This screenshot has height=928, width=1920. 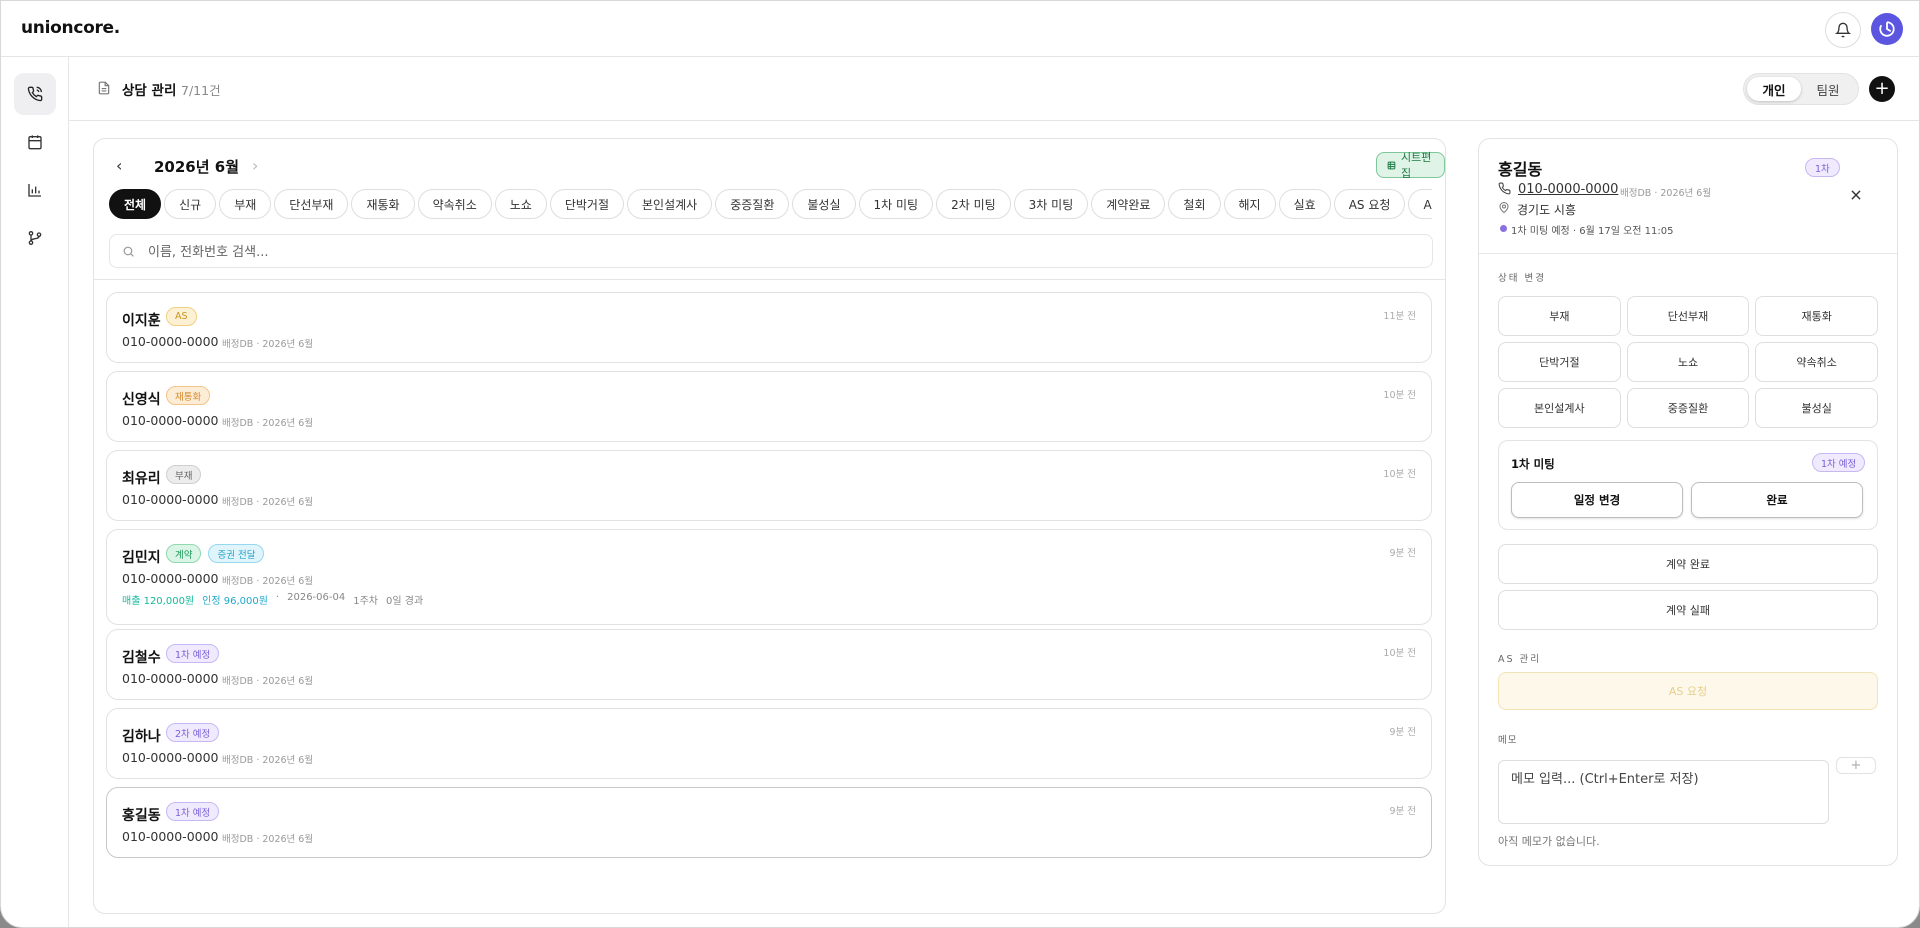 I want to click on relative-time: 9분 전, so click(x=1402, y=553).